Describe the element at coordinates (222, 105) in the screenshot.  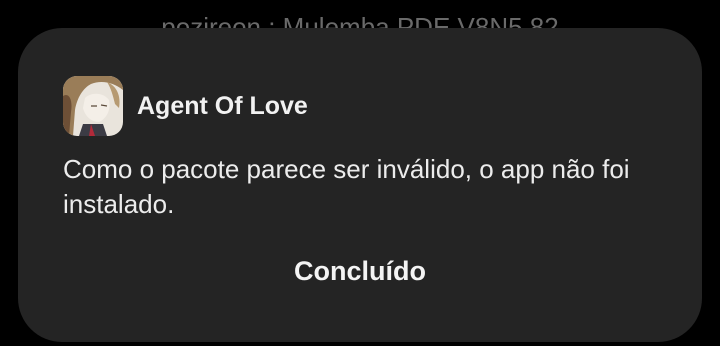
I see `app-name: Agent Of Love` at that location.